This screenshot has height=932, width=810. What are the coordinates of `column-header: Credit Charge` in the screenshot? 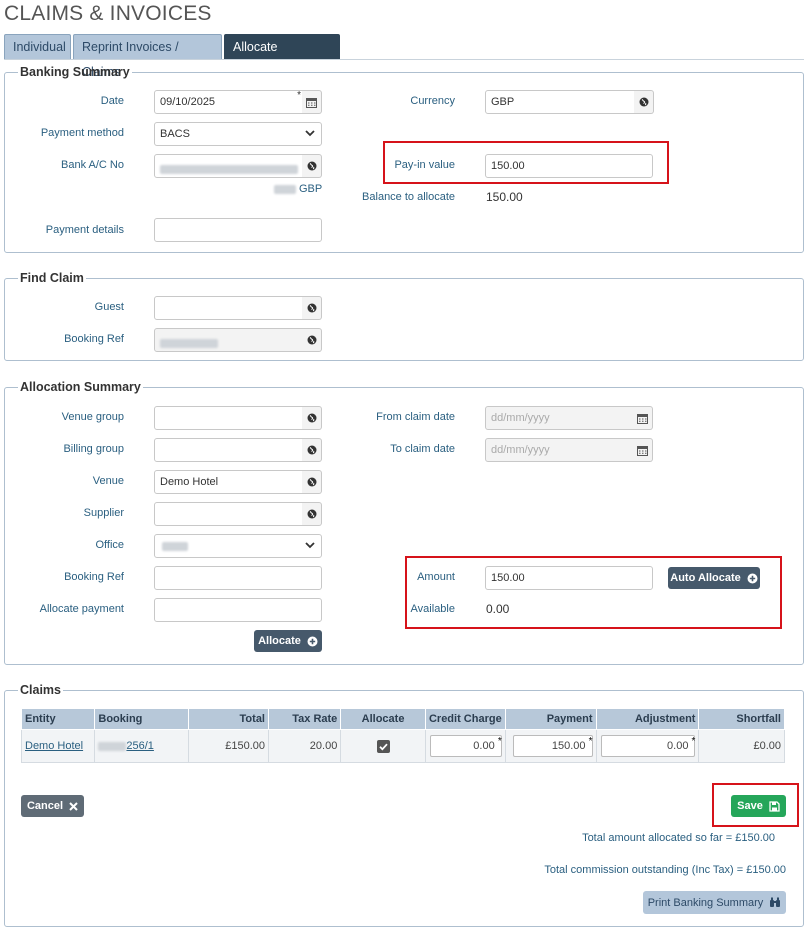 It's located at (465, 719).